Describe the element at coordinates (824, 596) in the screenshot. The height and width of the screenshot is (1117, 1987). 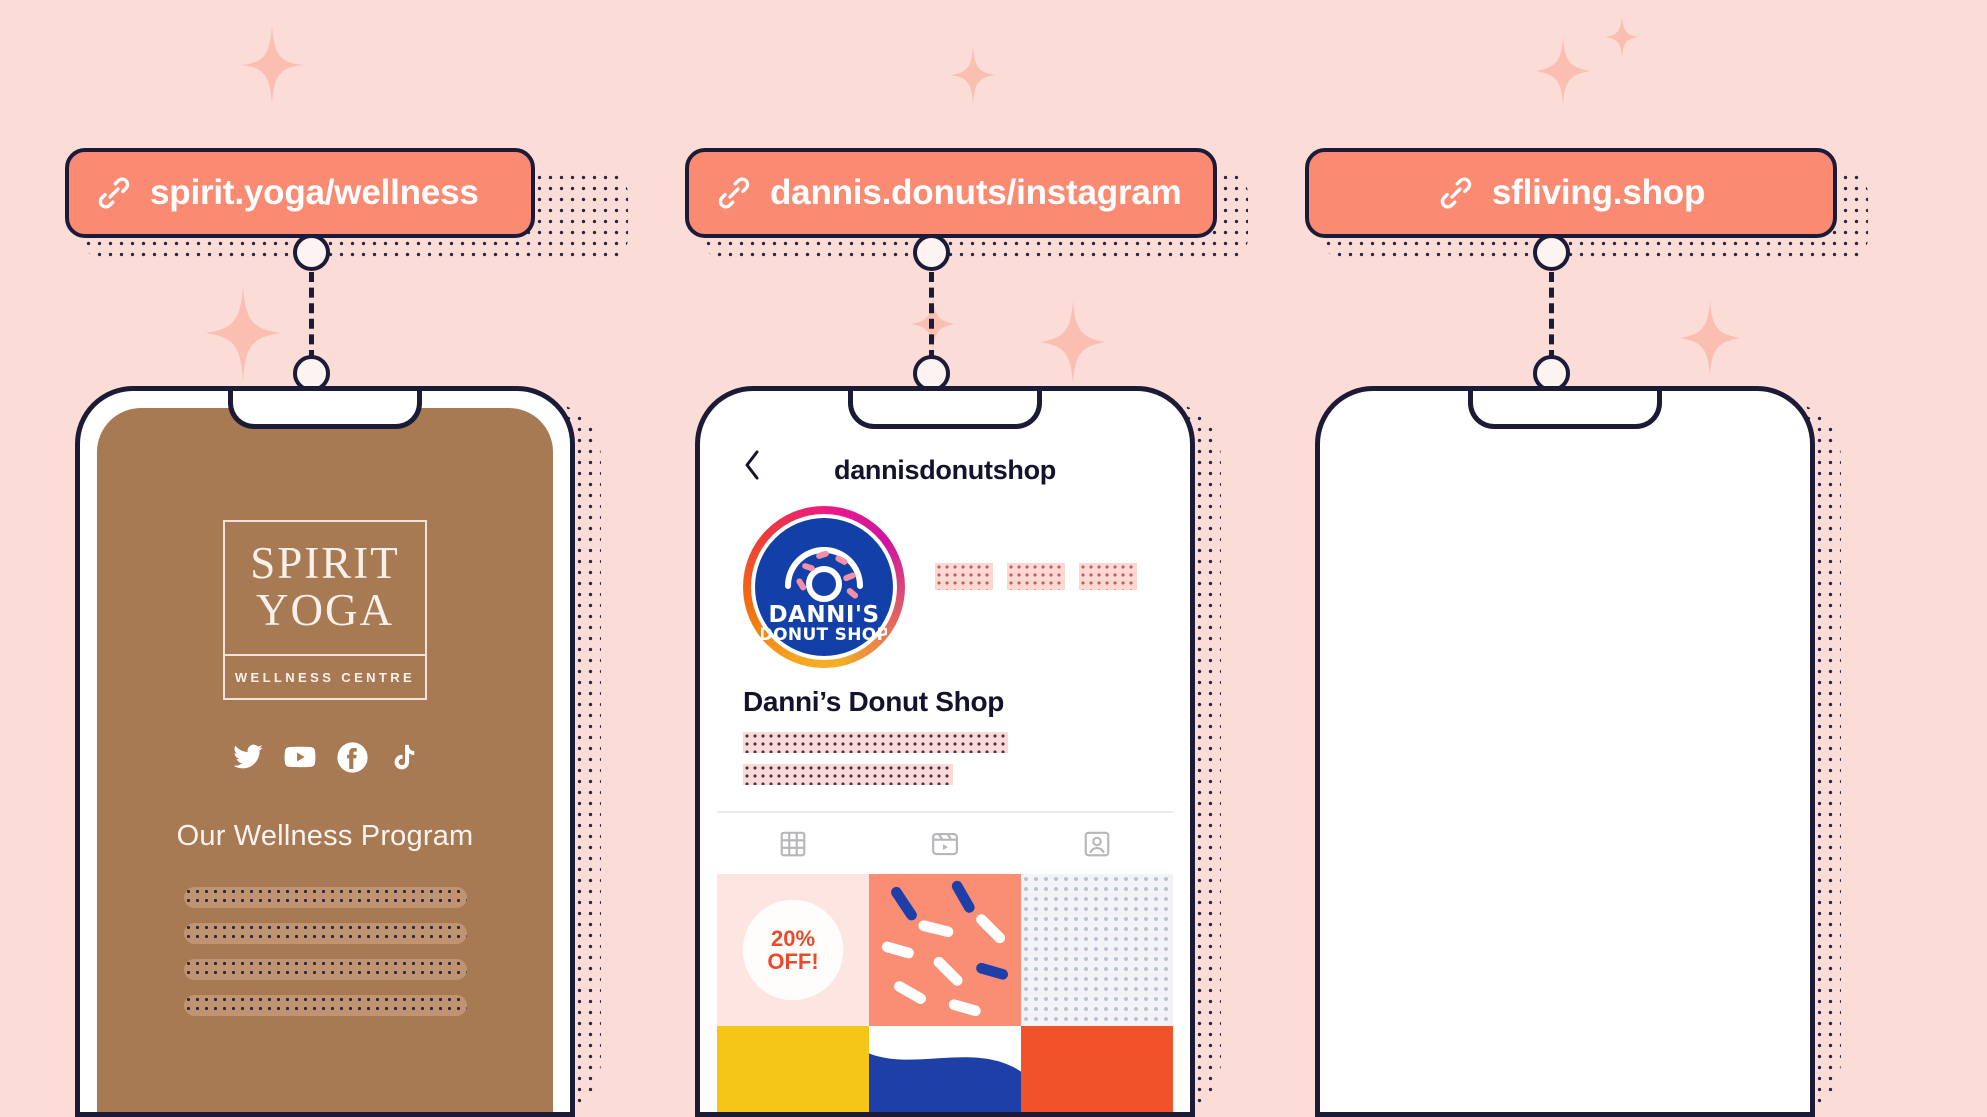
I see `donut-glyph: DANNI'S DONUT SHOP` at that location.